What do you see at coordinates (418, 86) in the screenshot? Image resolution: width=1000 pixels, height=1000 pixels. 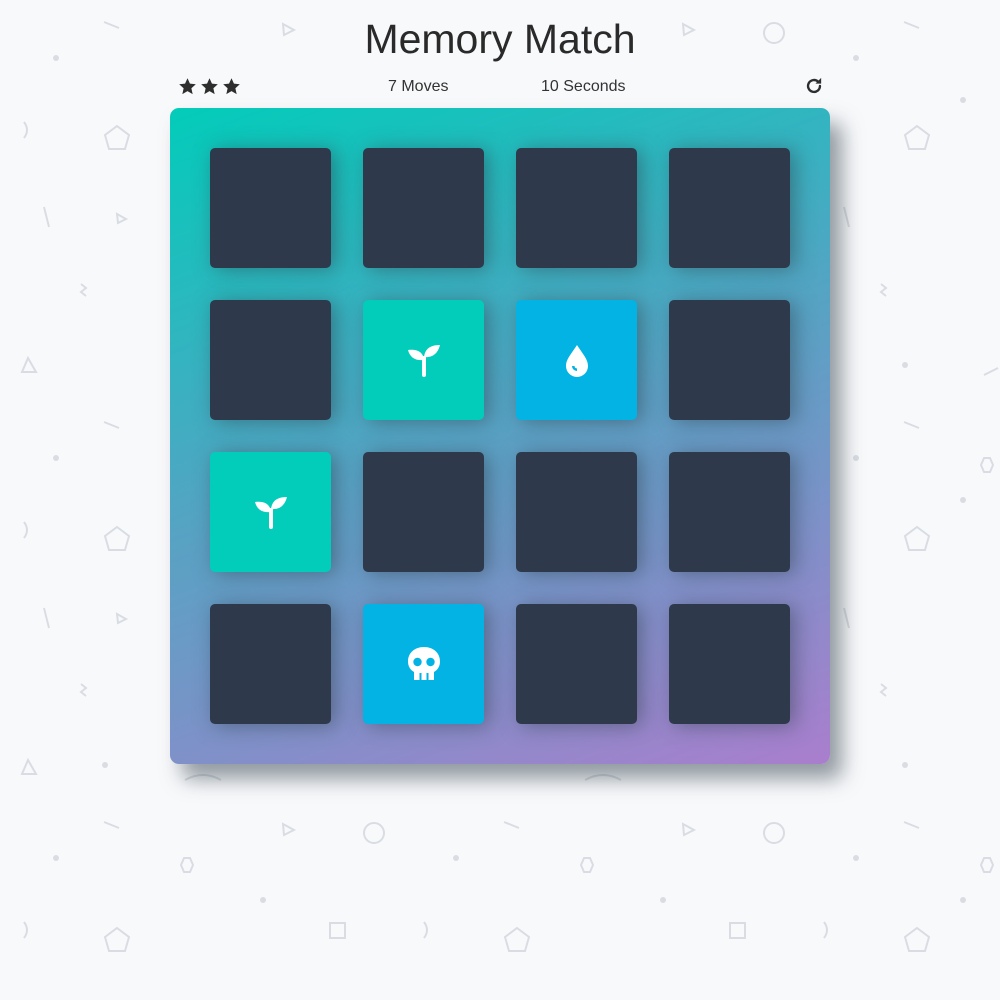 I see `moves-counter: 7 Moves` at bounding box center [418, 86].